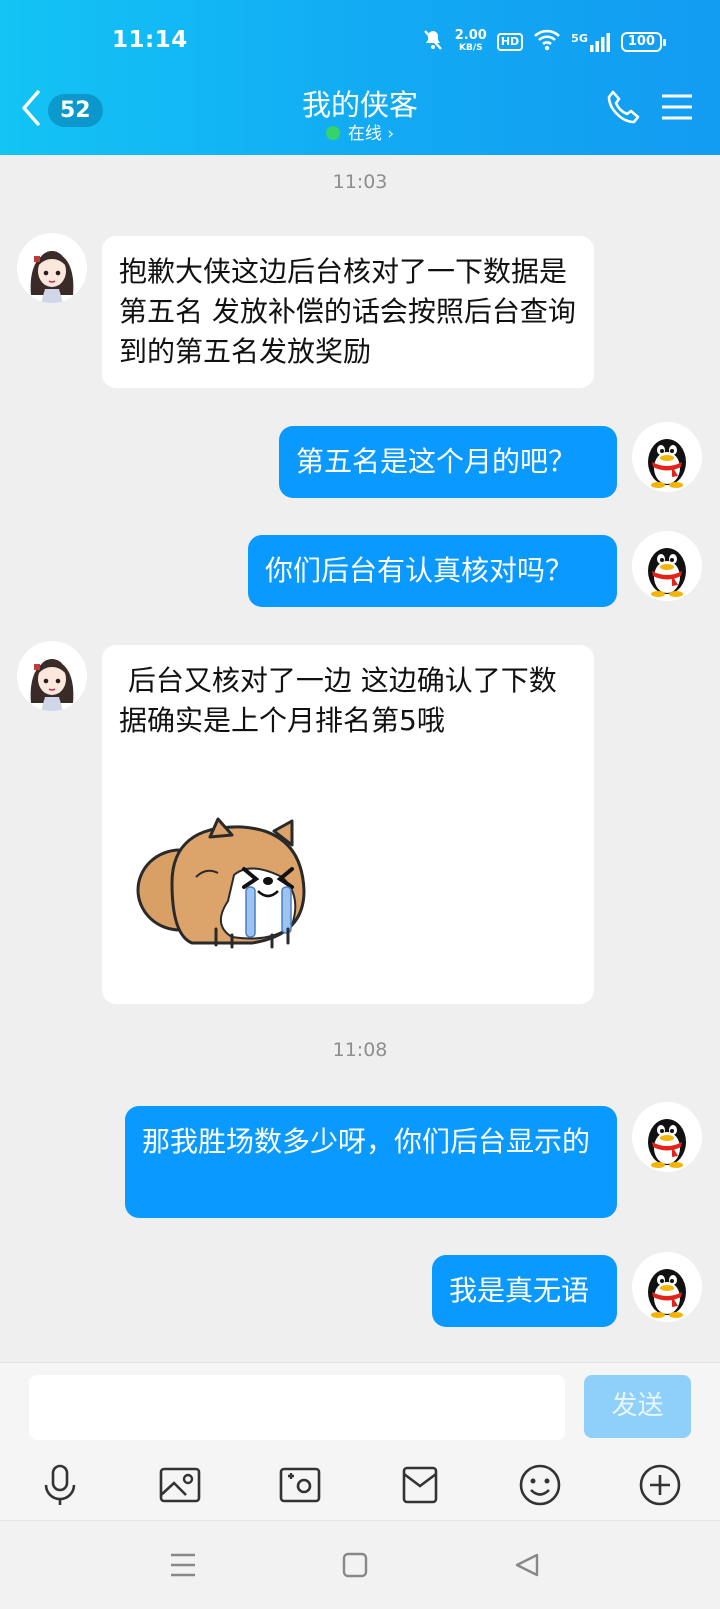 Image resolution: width=720 pixels, height=1609 pixels. I want to click on mute-bell-icon, so click(433, 42).